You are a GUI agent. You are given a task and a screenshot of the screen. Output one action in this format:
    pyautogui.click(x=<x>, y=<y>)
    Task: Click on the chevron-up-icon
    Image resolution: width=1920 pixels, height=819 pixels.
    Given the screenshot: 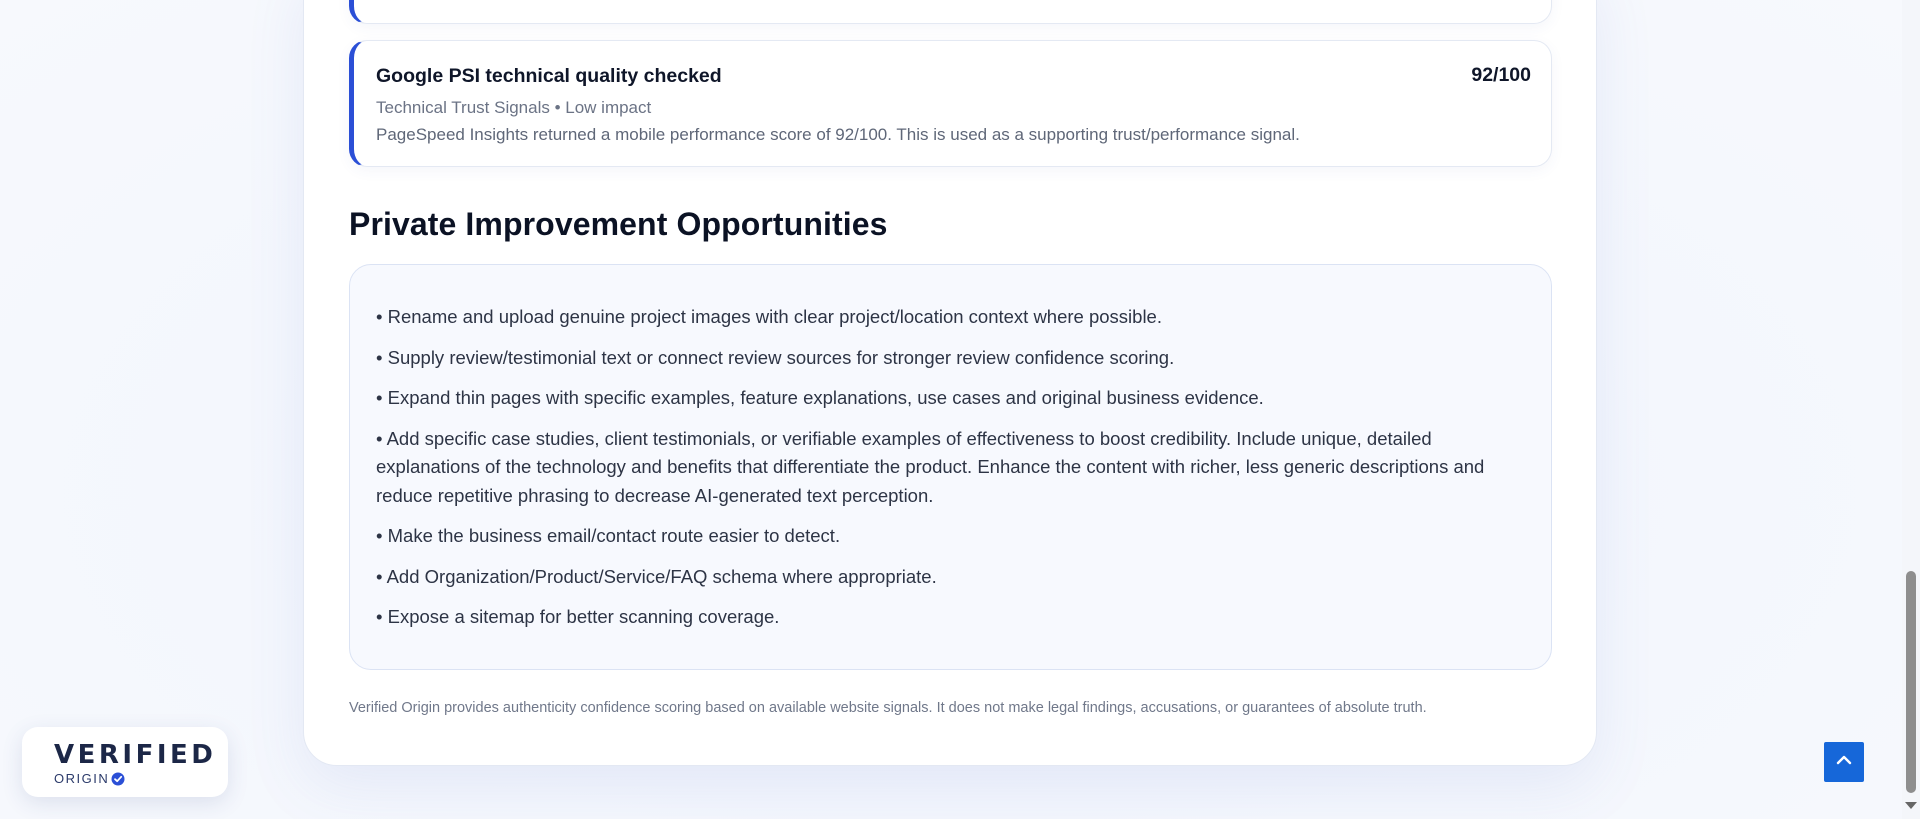 What is the action you would take?
    pyautogui.click(x=1844, y=762)
    